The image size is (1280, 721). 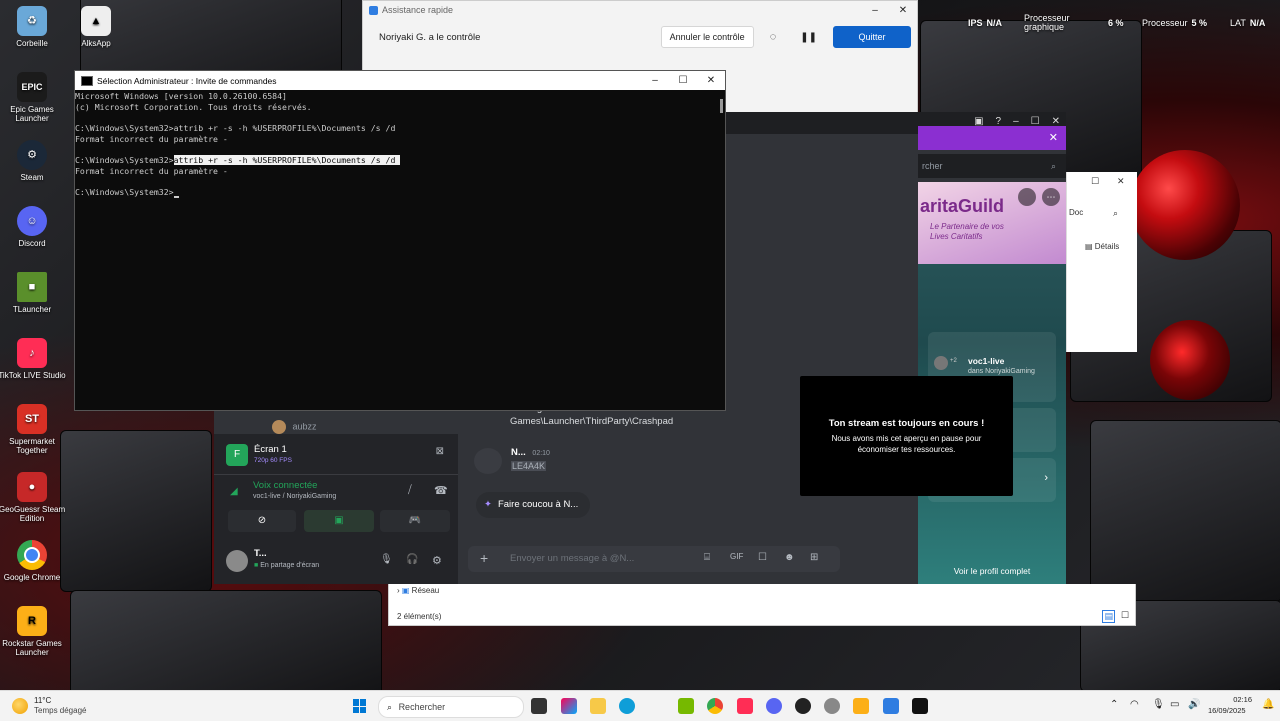 What do you see at coordinates (1027, 197) in the screenshot?
I see `add-friend-icon` at bounding box center [1027, 197].